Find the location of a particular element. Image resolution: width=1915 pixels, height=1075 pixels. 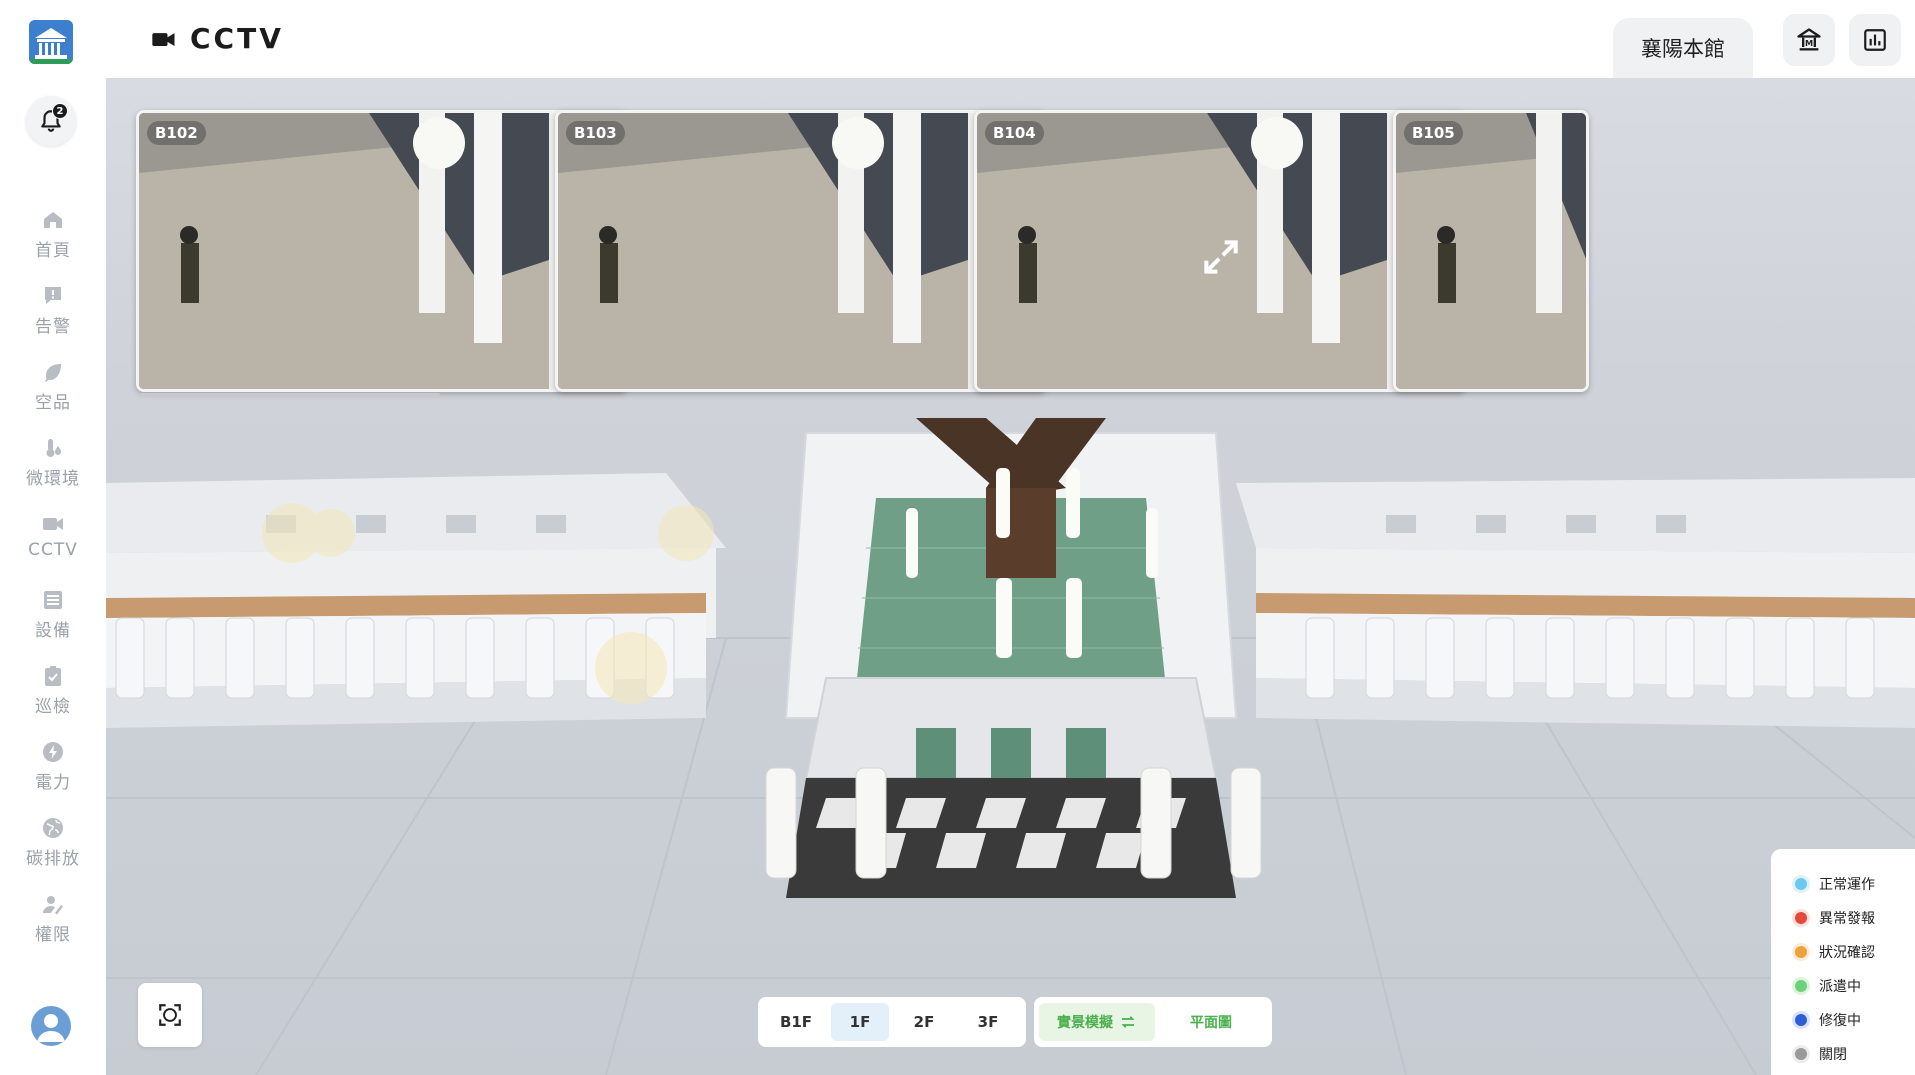

user-key-icon is located at coordinates (53, 905).